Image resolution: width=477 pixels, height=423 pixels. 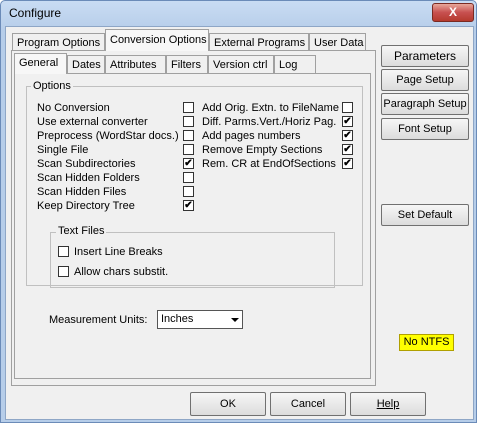 What do you see at coordinates (121, 272) in the screenshot?
I see `text-option-label: Allow chars substit.` at bounding box center [121, 272].